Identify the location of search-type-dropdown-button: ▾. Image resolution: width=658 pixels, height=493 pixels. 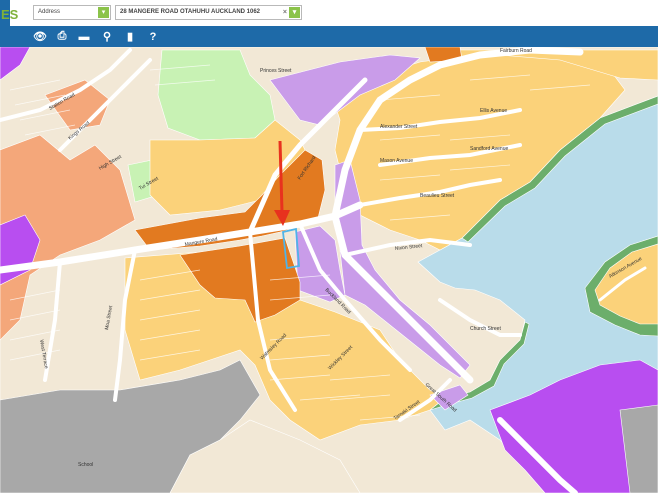
(103, 12).